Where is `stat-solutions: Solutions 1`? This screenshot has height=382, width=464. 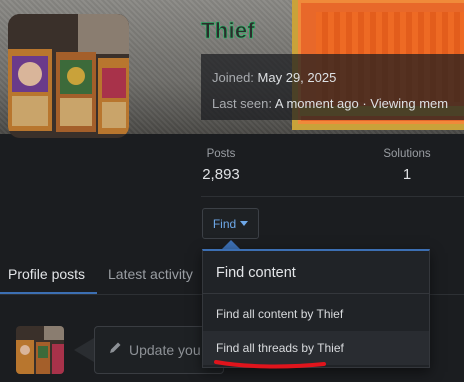
stat-solutions: Solutions 1 is located at coordinates (407, 165).